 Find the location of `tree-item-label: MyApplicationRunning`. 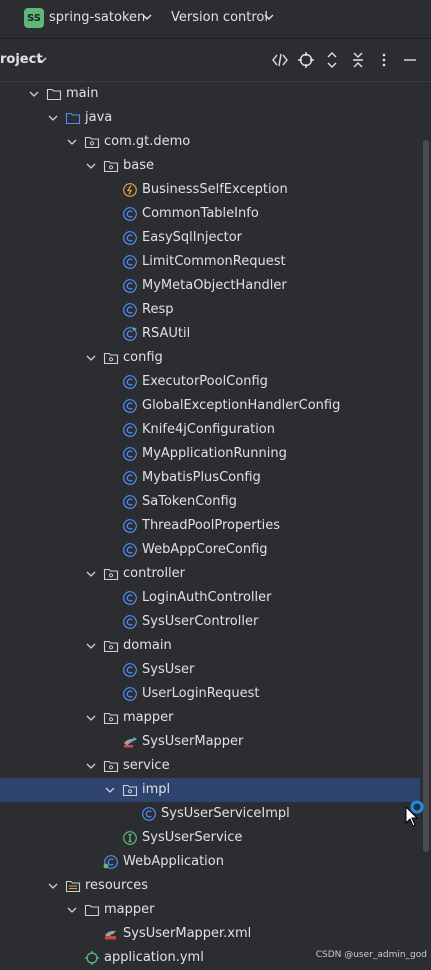

tree-item-label: MyApplicationRunning is located at coordinates (214, 453).